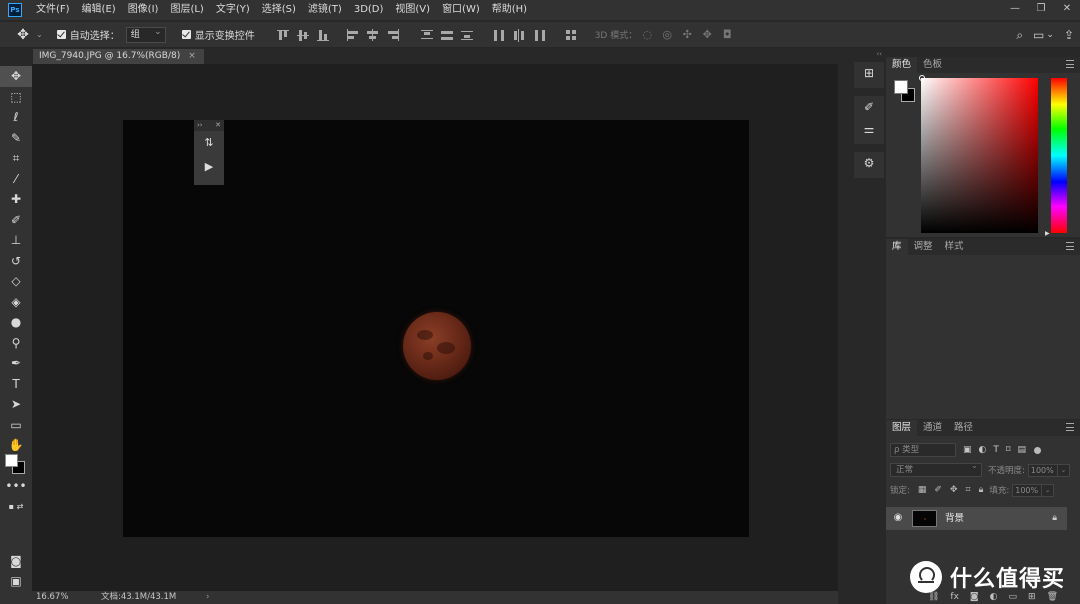 This screenshot has height=604, width=1080. I want to click on brush-tool-icon: ✐, so click(16, 220).